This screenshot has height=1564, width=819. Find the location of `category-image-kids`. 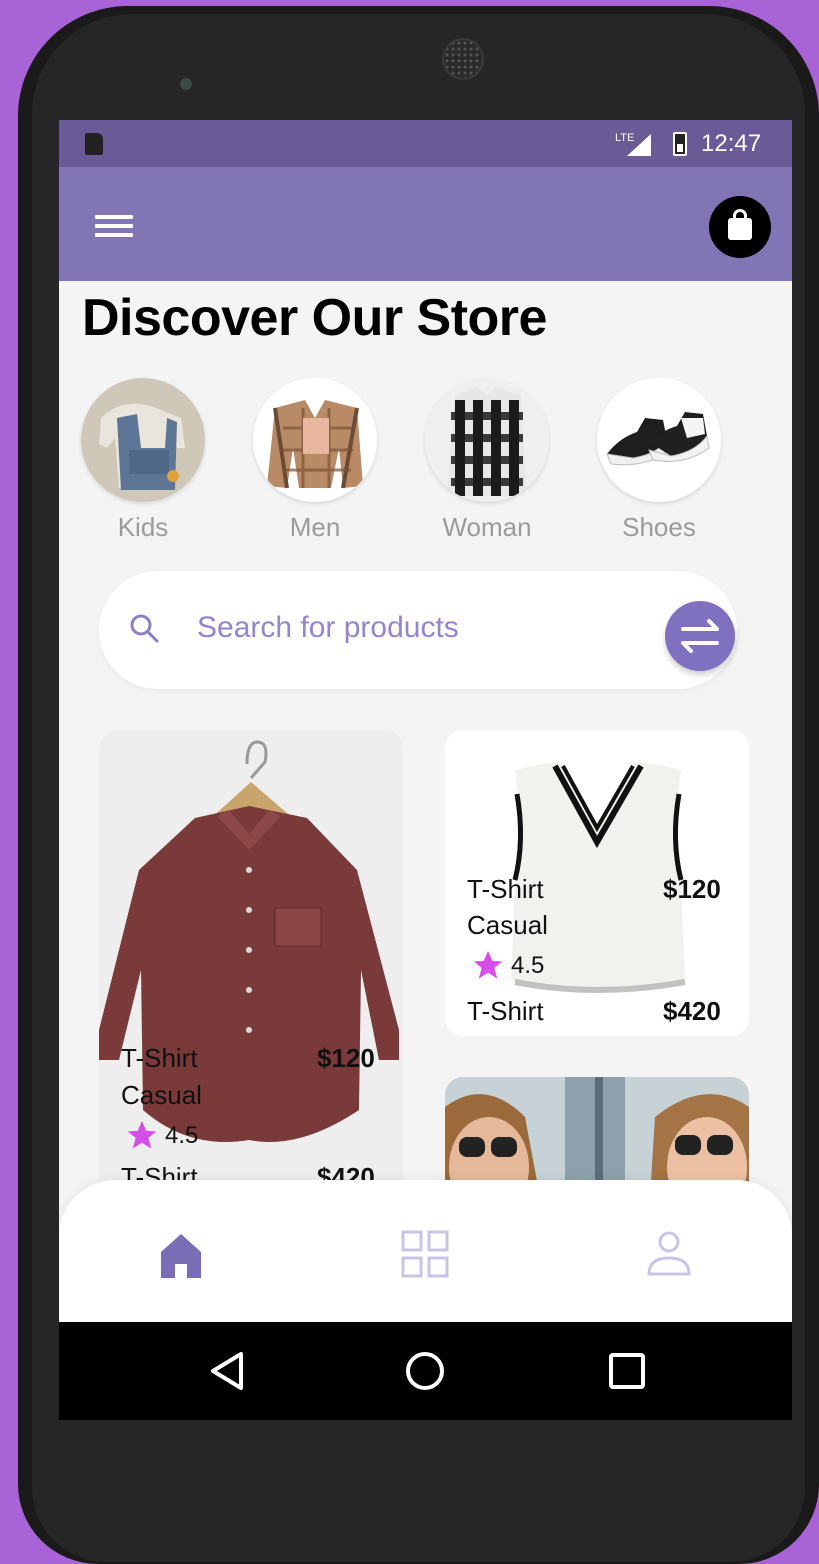

category-image-kids is located at coordinates (143, 440).